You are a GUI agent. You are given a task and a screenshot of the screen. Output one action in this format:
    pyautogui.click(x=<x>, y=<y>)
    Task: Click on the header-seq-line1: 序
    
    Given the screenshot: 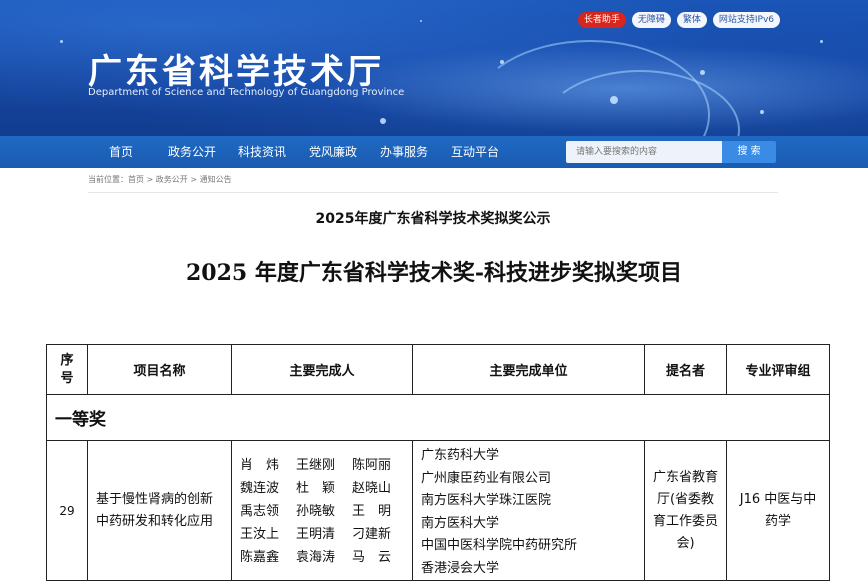 What is the action you would take?
    pyautogui.click(x=67, y=360)
    